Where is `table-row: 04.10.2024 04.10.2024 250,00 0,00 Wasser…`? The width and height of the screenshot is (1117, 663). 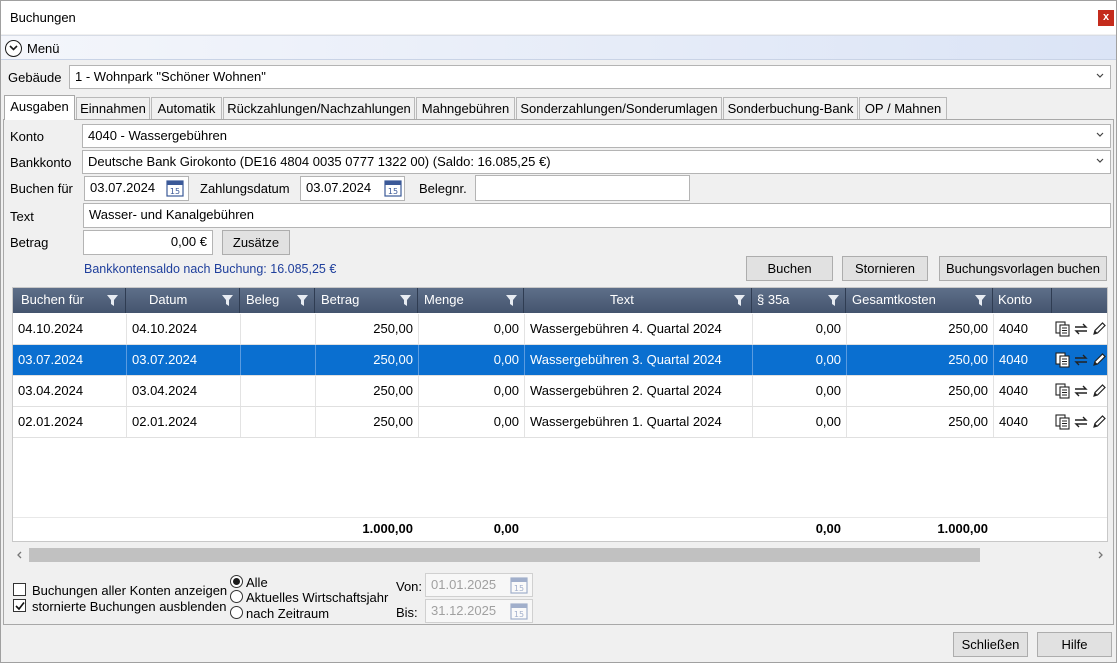 table-row: 04.10.2024 04.10.2024 250,00 0,00 Wasser… is located at coordinates (560, 329).